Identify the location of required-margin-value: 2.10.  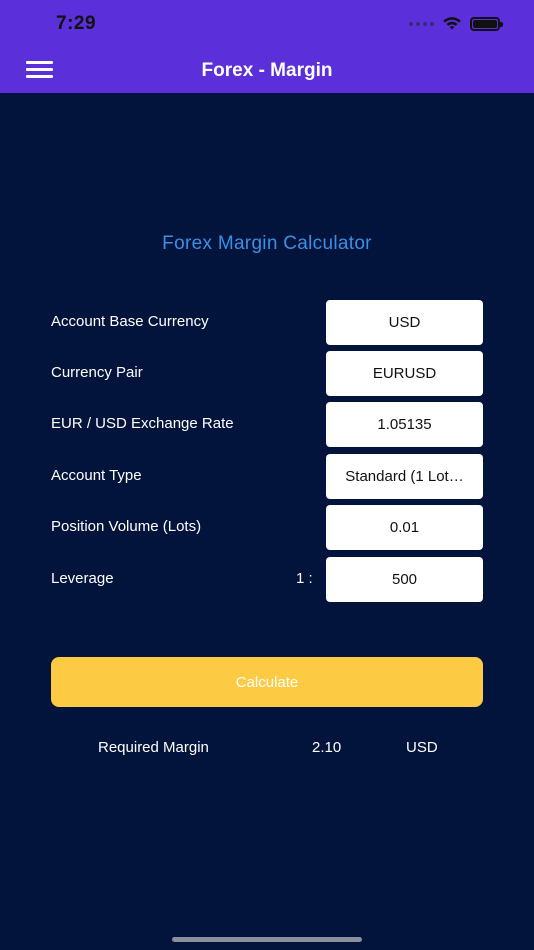
(327, 747).